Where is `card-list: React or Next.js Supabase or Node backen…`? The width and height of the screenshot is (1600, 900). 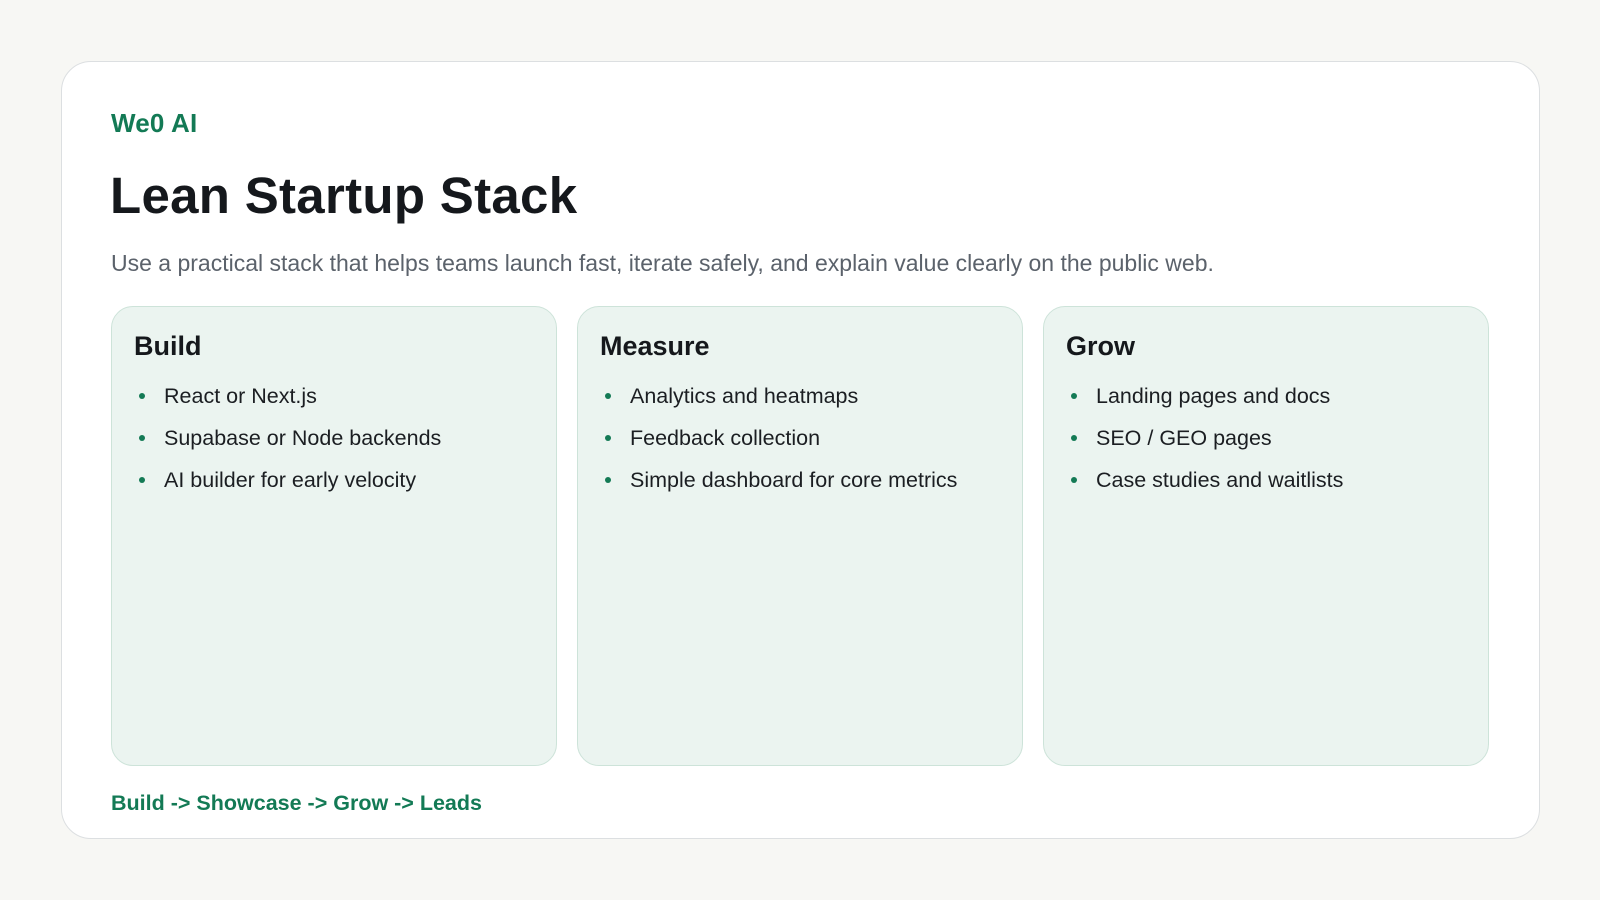 card-list: React or Next.js Supabase or Node backen… is located at coordinates (334, 438).